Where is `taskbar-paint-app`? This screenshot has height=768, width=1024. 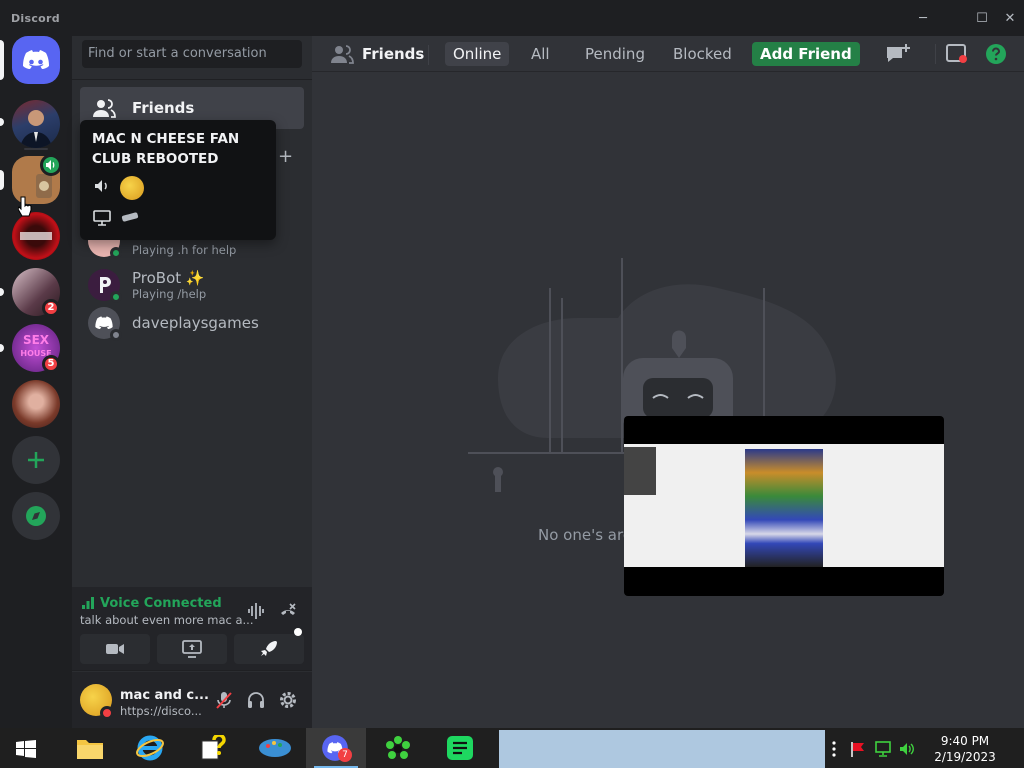 taskbar-paint-app is located at coordinates (274, 748).